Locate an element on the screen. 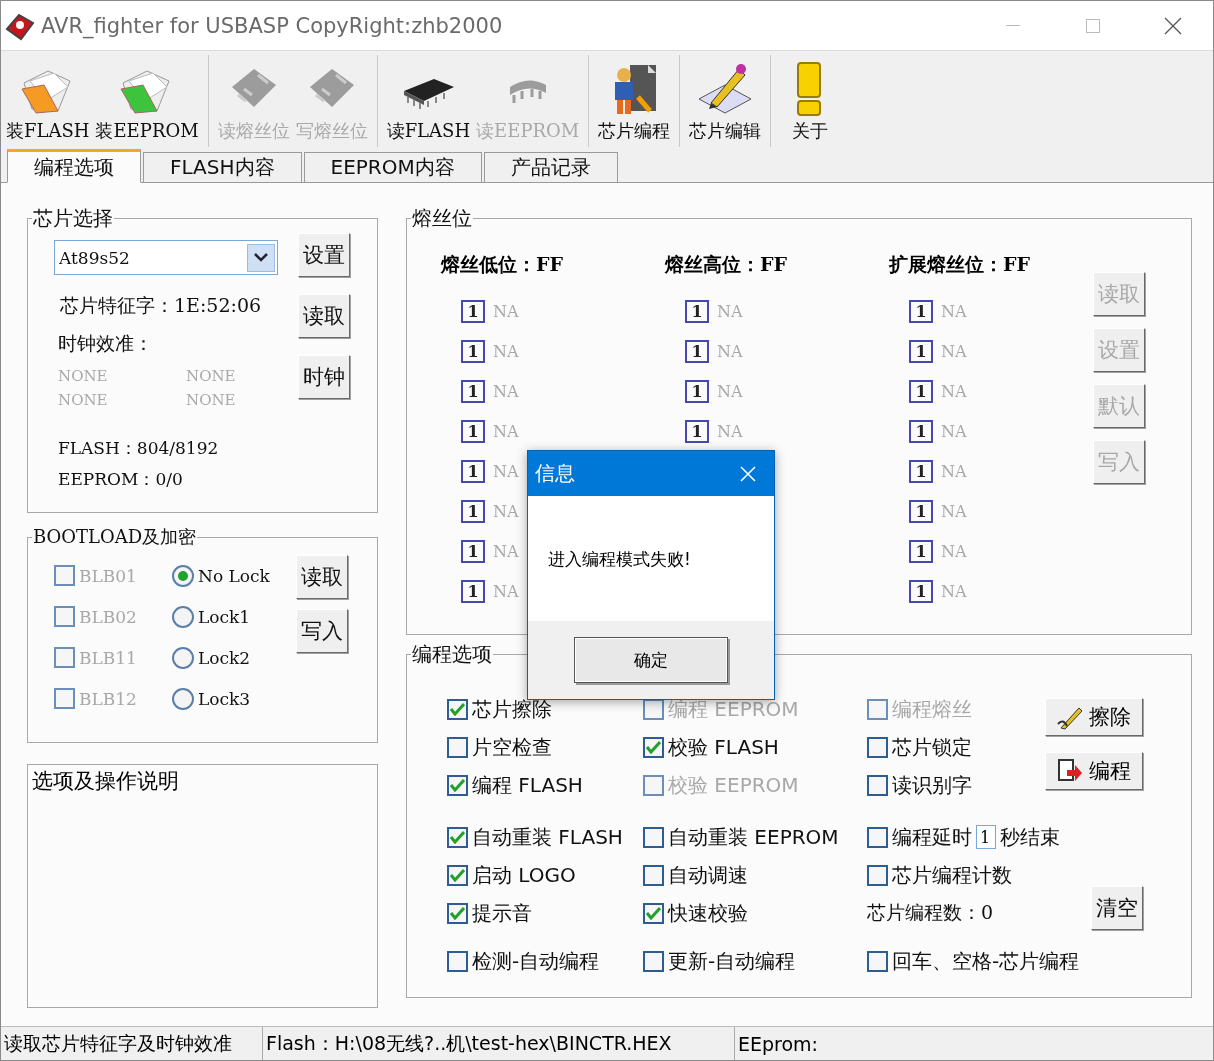 The width and height of the screenshot is (1214, 1061). tab: 产品记录 is located at coordinates (550, 167).